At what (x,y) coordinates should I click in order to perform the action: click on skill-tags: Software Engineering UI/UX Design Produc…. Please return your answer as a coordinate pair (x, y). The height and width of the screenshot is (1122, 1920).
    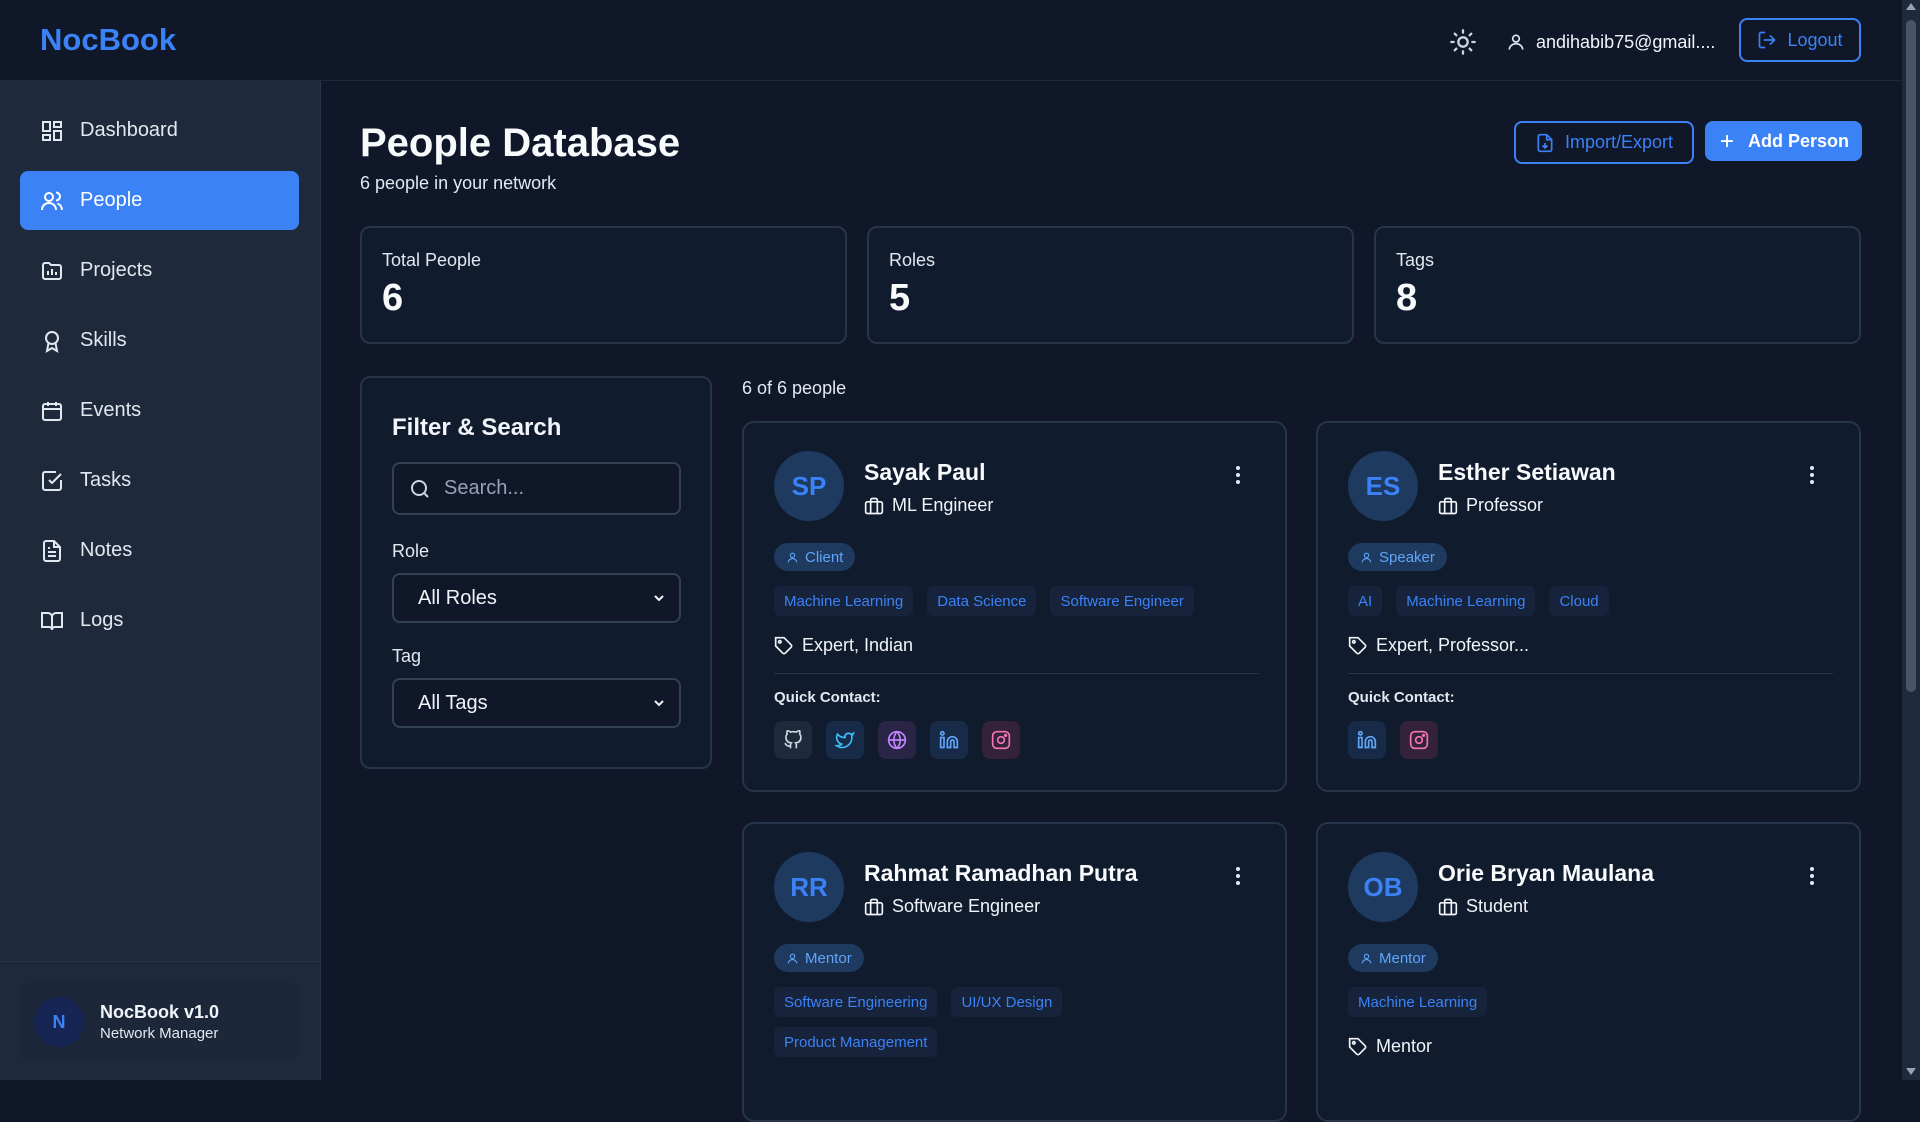
    Looking at the image, I should click on (939, 1022).